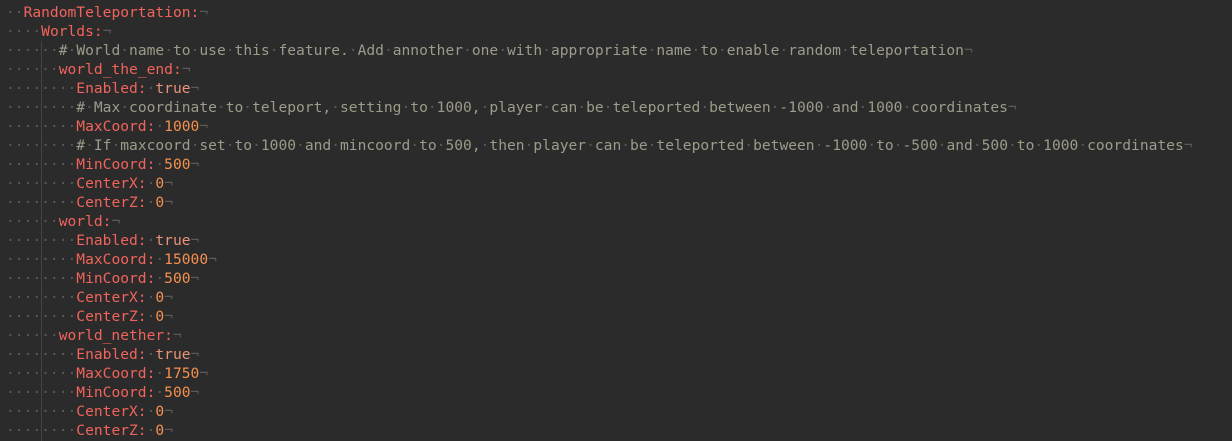 This screenshot has width=1232, height=441. What do you see at coordinates (15, 12) in the screenshot?
I see `indent-whitespace: ··` at bounding box center [15, 12].